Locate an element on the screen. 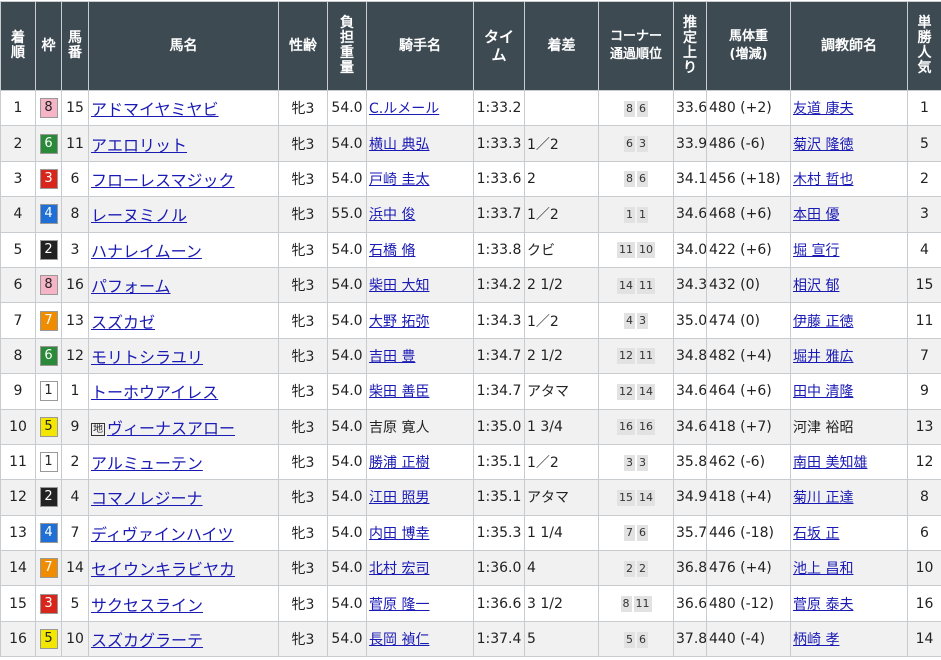 The image size is (941, 660). horse-name-link: ハナレイムーン is located at coordinates (146, 251).